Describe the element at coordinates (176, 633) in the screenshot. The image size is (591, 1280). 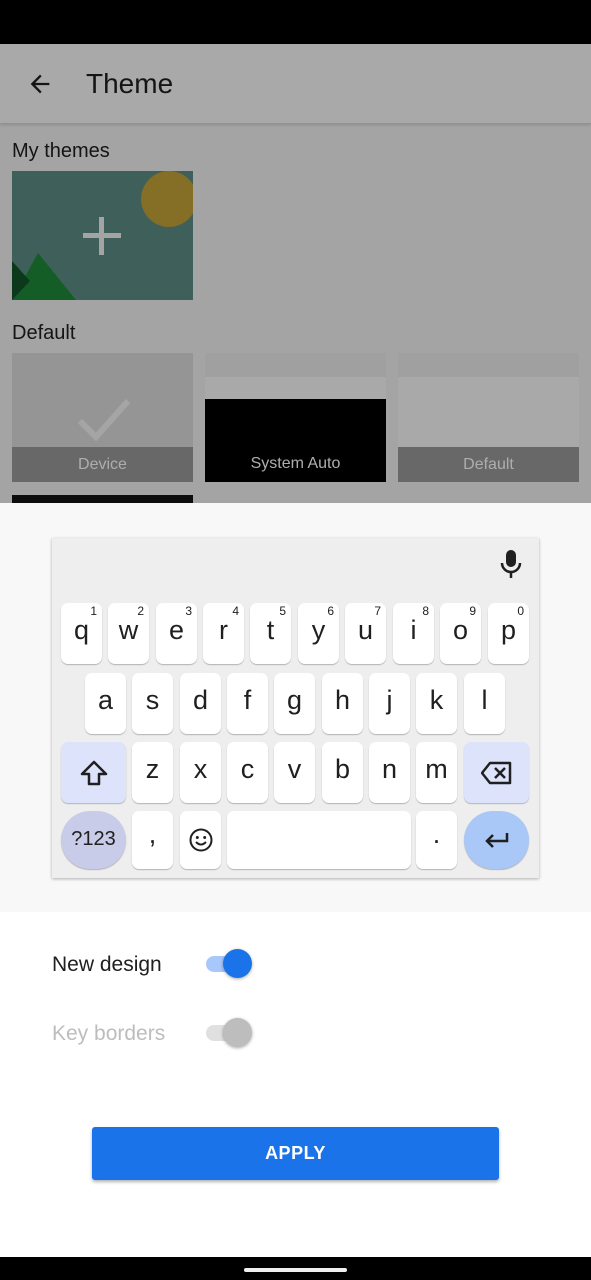
I see `key-e: 3e` at that location.